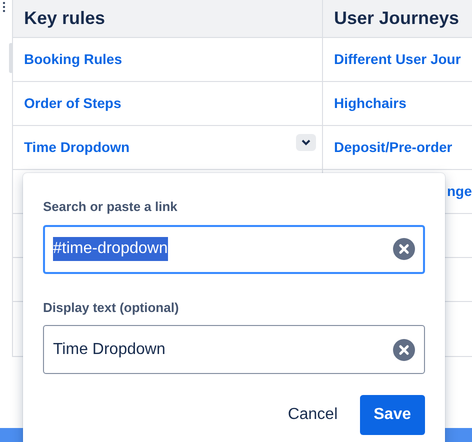 The image size is (472, 442). I want to click on save-button: Save, so click(392, 415).